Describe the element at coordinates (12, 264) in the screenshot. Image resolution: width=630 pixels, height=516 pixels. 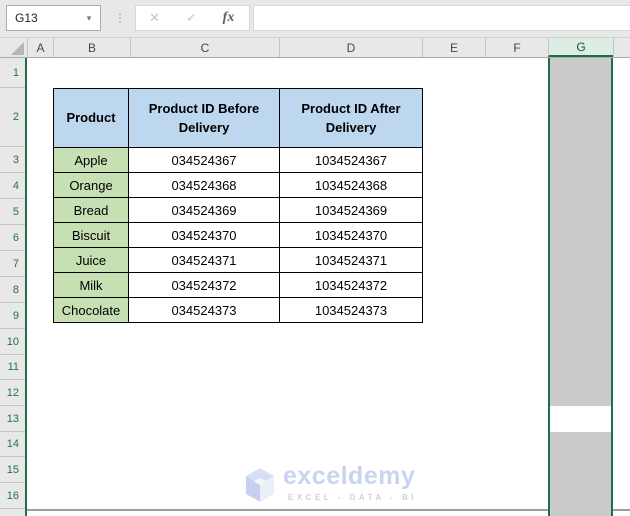
I see `row-header-7: 7` at that location.